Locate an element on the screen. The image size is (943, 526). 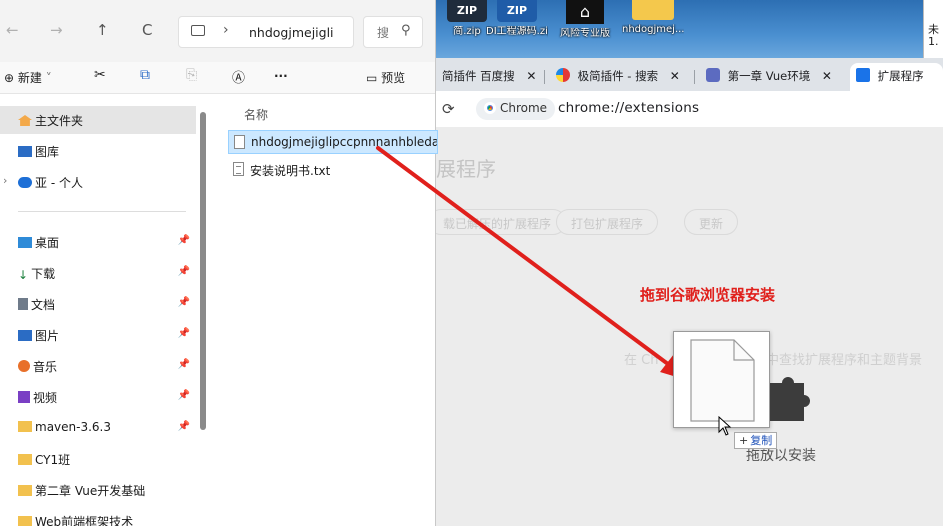
tab-label: 第一章 Vue环境 is located at coordinates (769, 76).